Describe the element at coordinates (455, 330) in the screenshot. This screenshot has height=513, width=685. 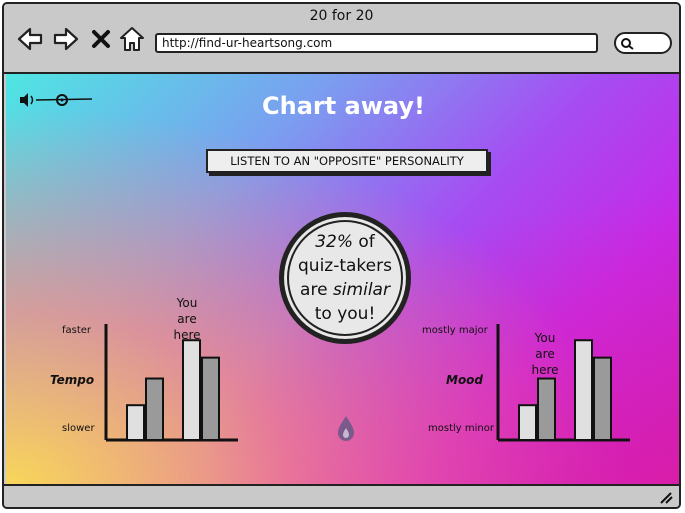
I see `mood-top-label: mostly major` at that location.